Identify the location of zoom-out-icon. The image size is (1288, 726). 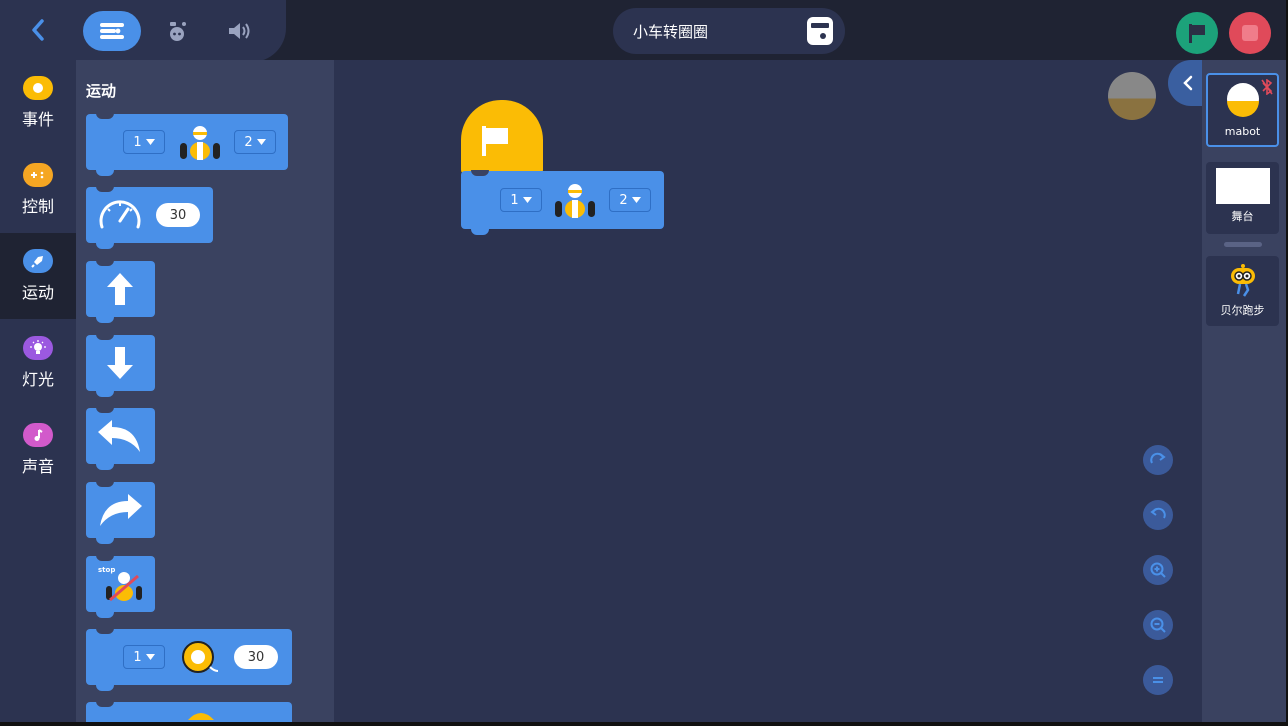
(1158, 625).